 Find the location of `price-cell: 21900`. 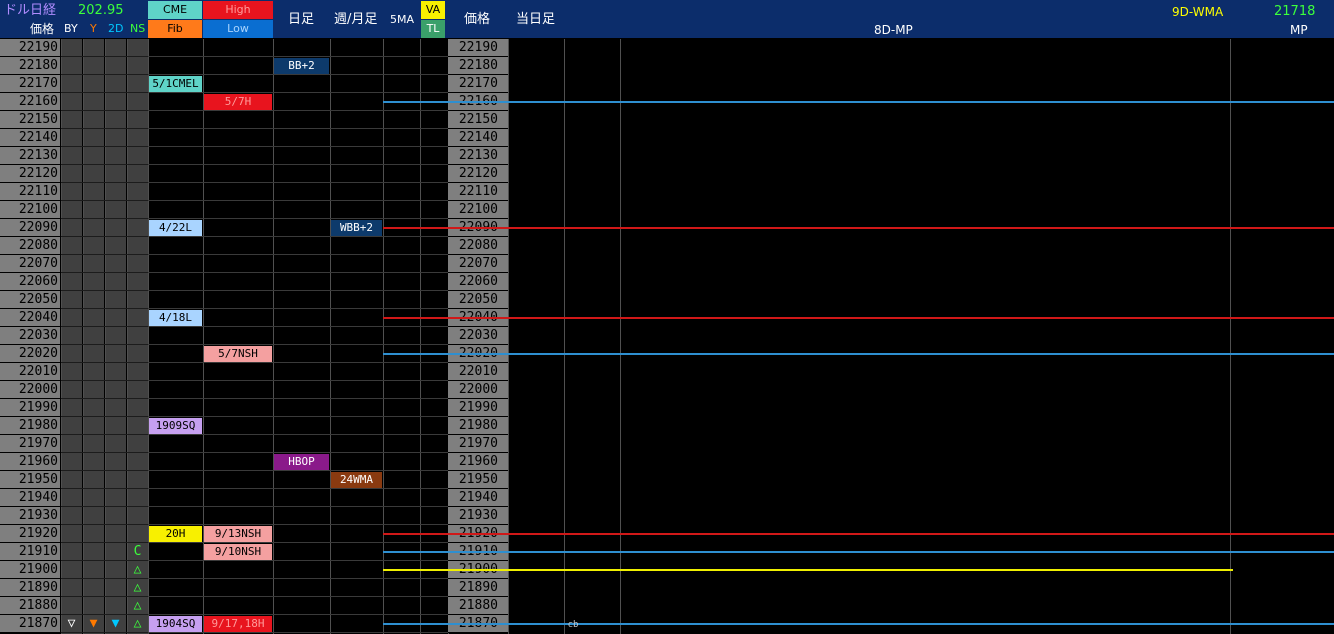

price-cell: 21900 is located at coordinates (30, 570).